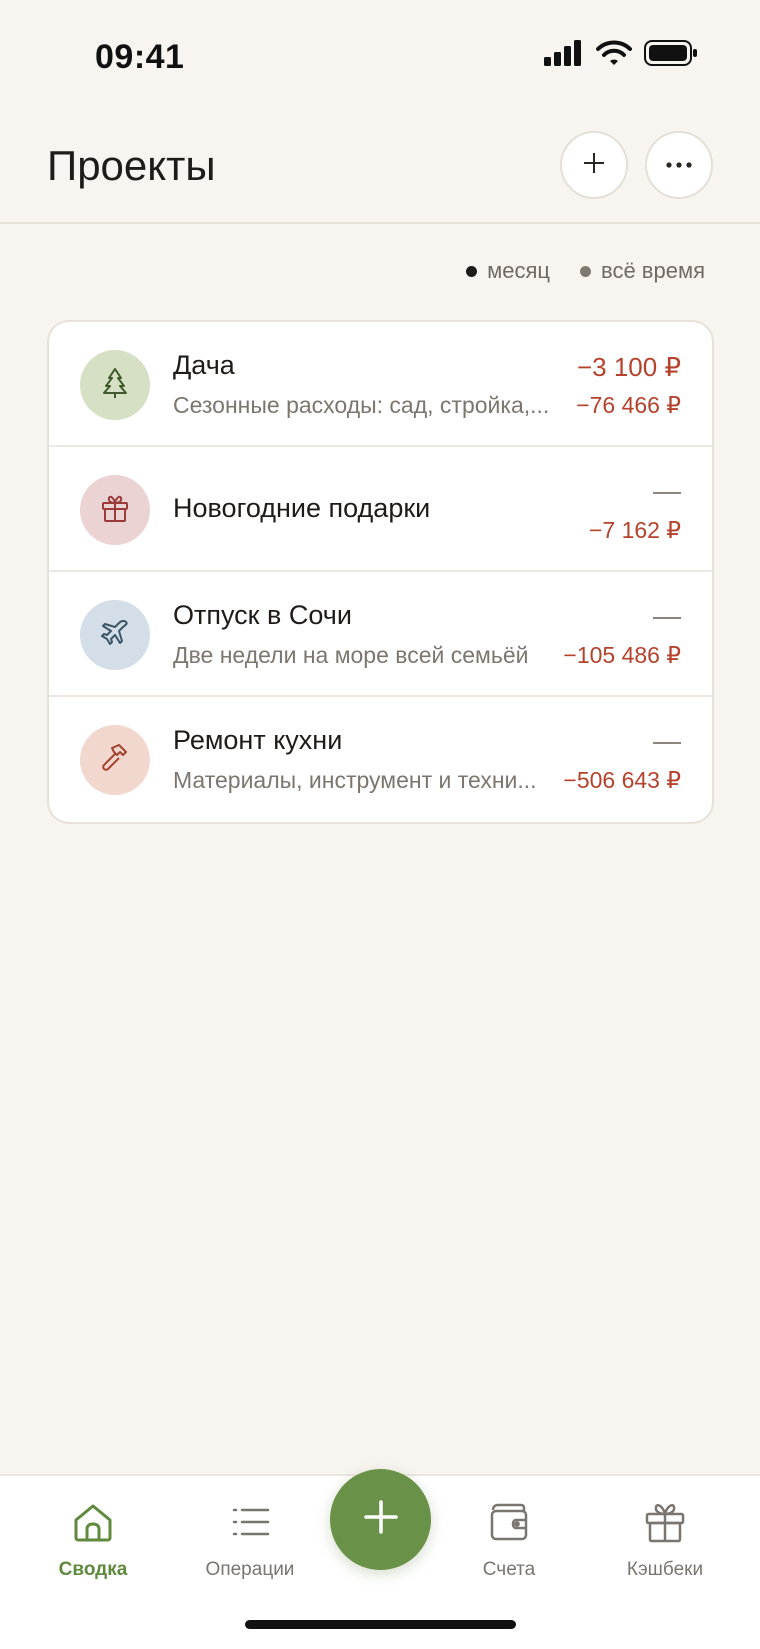 The width and height of the screenshot is (760, 1649). I want to click on tab-label: Операции, so click(250, 1569).